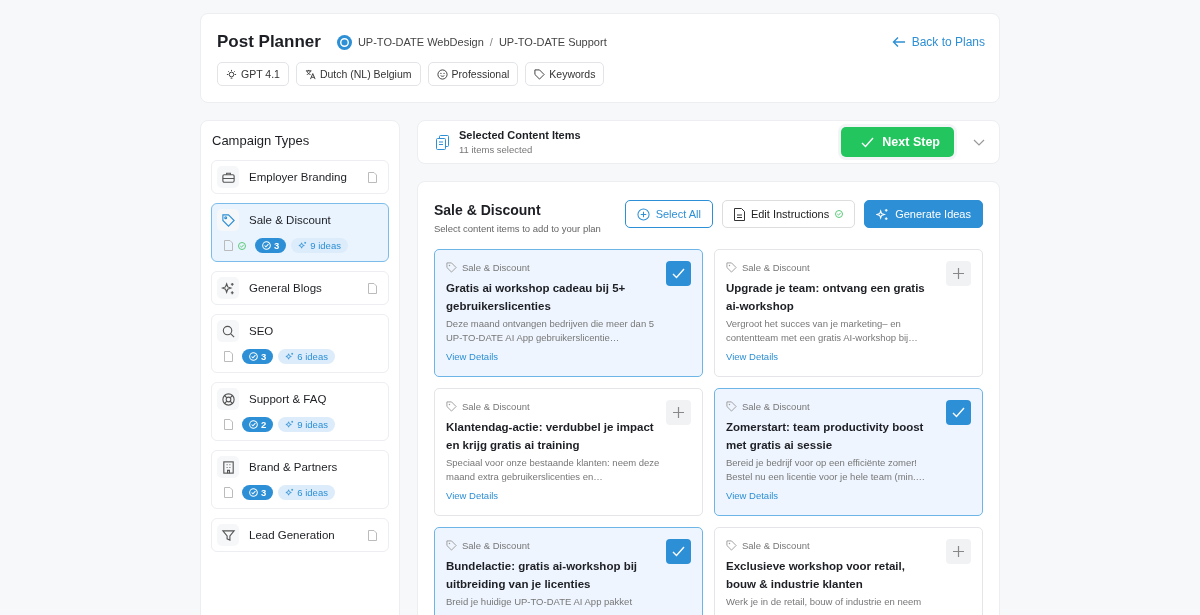 This screenshot has width=1200, height=615. I want to click on section-subtitle: Select content items to add to your plan, so click(517, 228).